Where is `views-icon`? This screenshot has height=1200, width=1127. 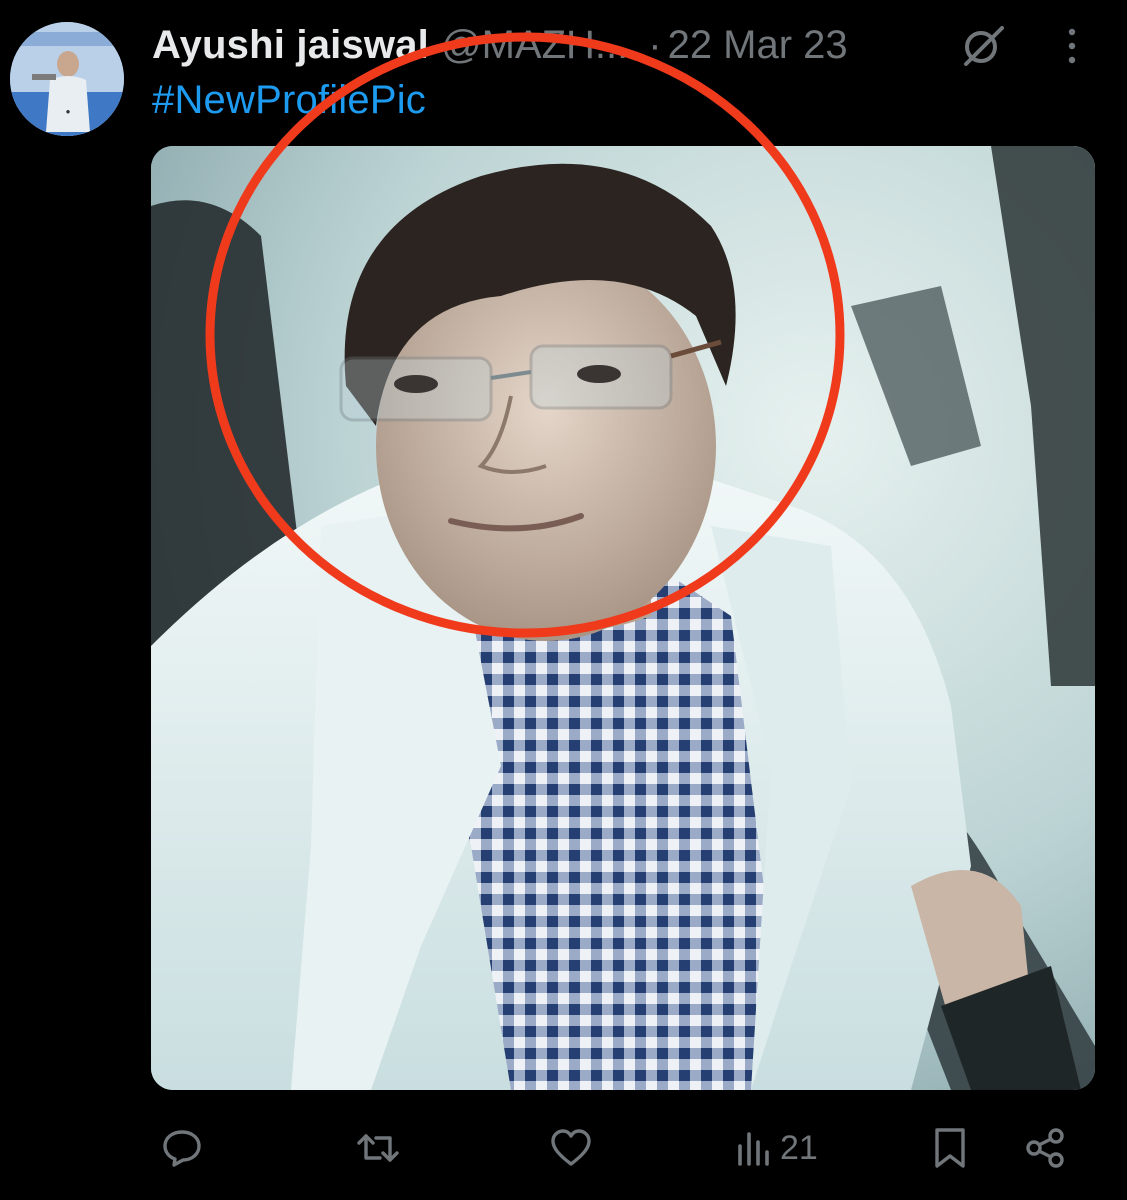
views-icon is located at coordinates (753, 1149).